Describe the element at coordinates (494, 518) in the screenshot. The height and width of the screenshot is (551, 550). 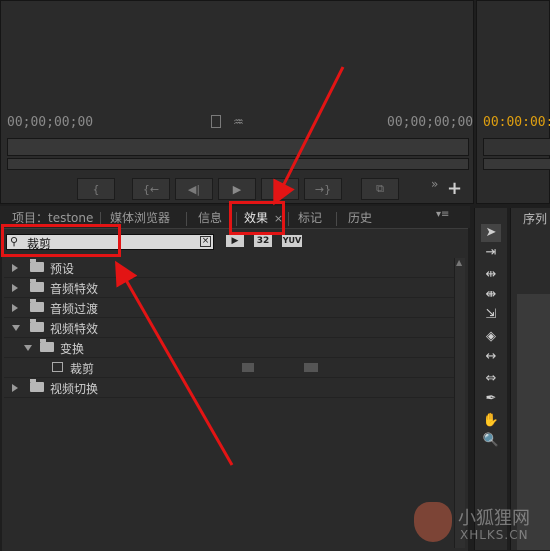
I see `watermark-name: 小狐狸网` at that location.